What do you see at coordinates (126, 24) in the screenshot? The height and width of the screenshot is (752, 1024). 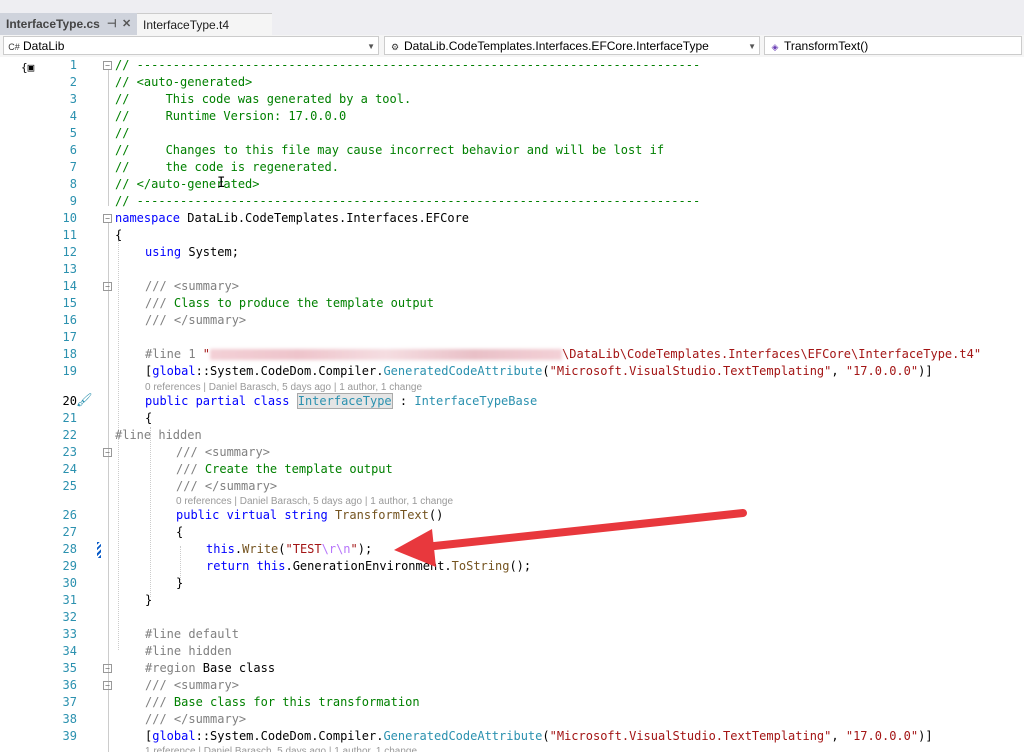 I see `close-icon: ✕` at bounding box center [126, 24].